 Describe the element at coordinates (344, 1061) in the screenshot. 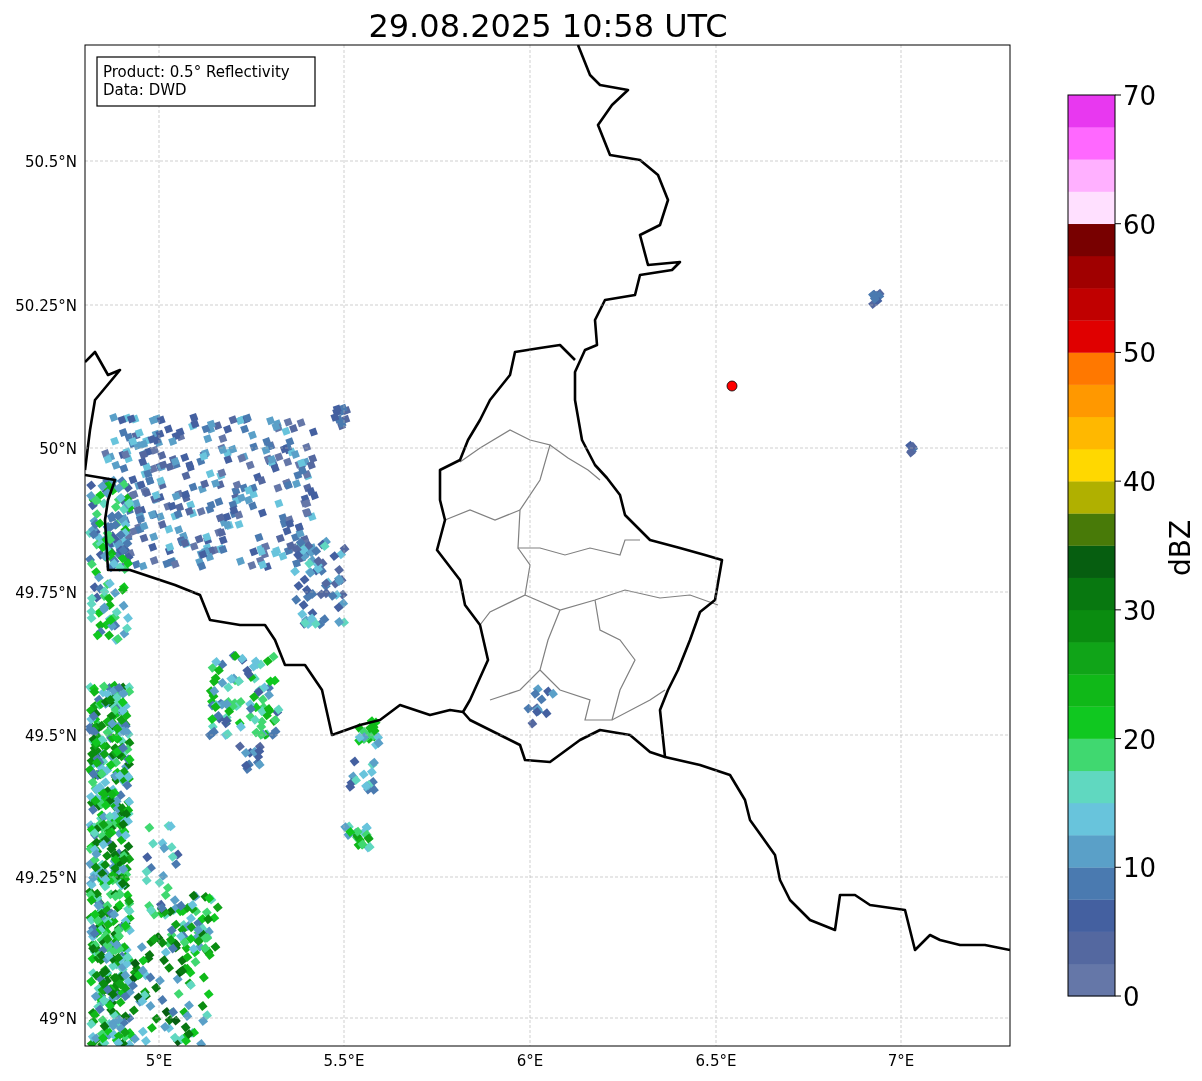

I see `tick-label: 5.5°E` at that location.